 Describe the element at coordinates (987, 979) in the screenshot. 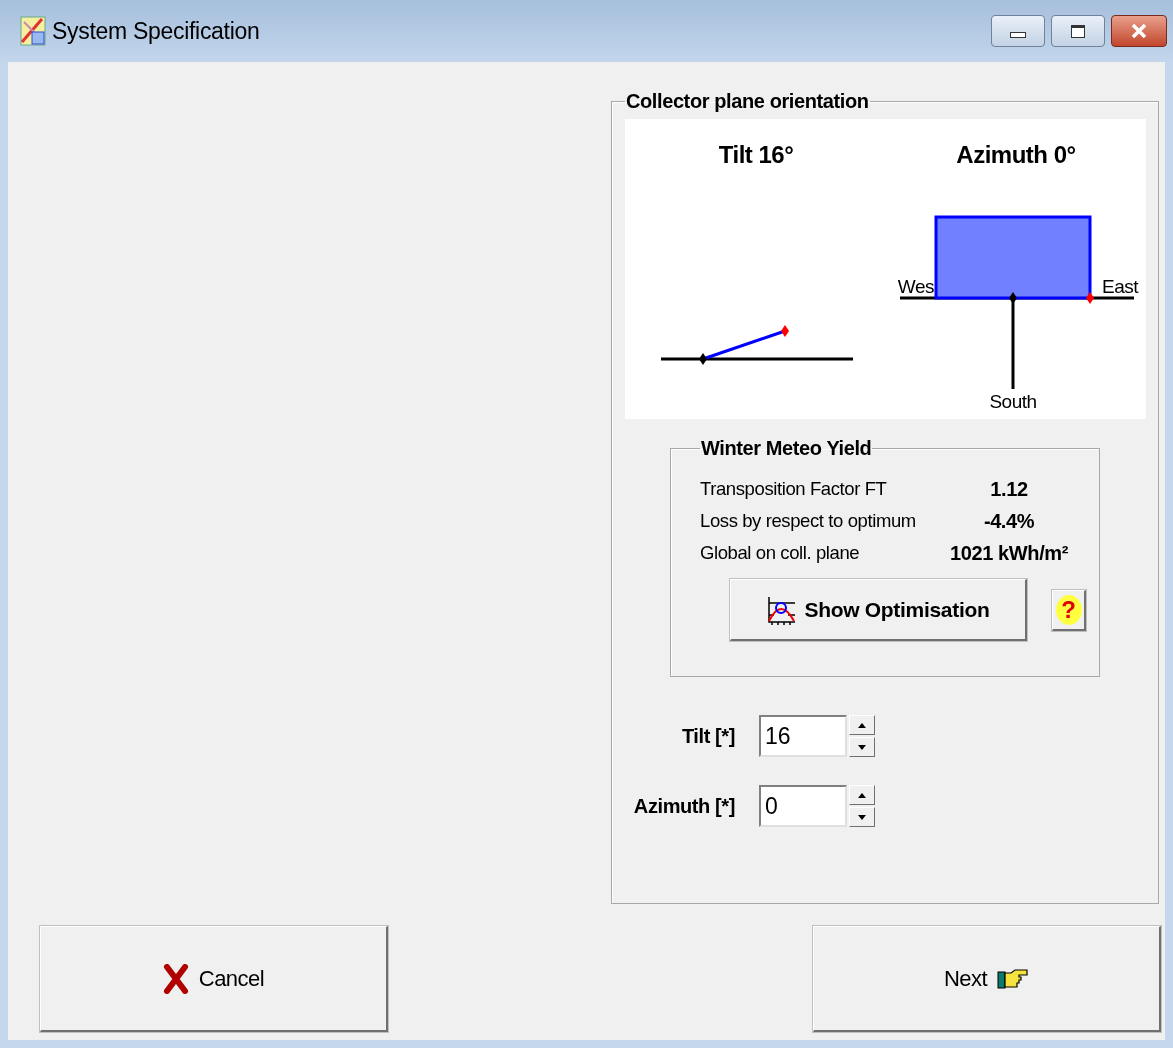

I see `next-button: Next` at that location.